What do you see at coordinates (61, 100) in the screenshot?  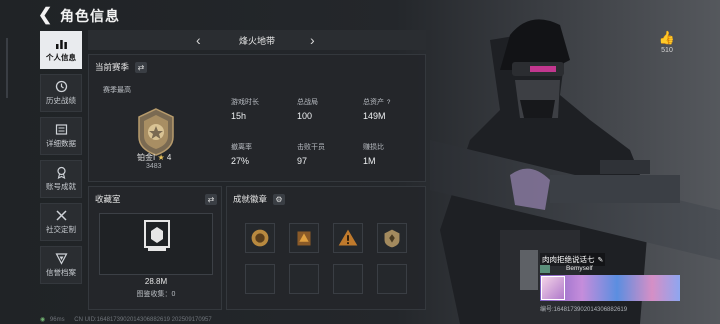 I see `sidebar-item-label: 历史战绩` at bounding box center [61, 100].